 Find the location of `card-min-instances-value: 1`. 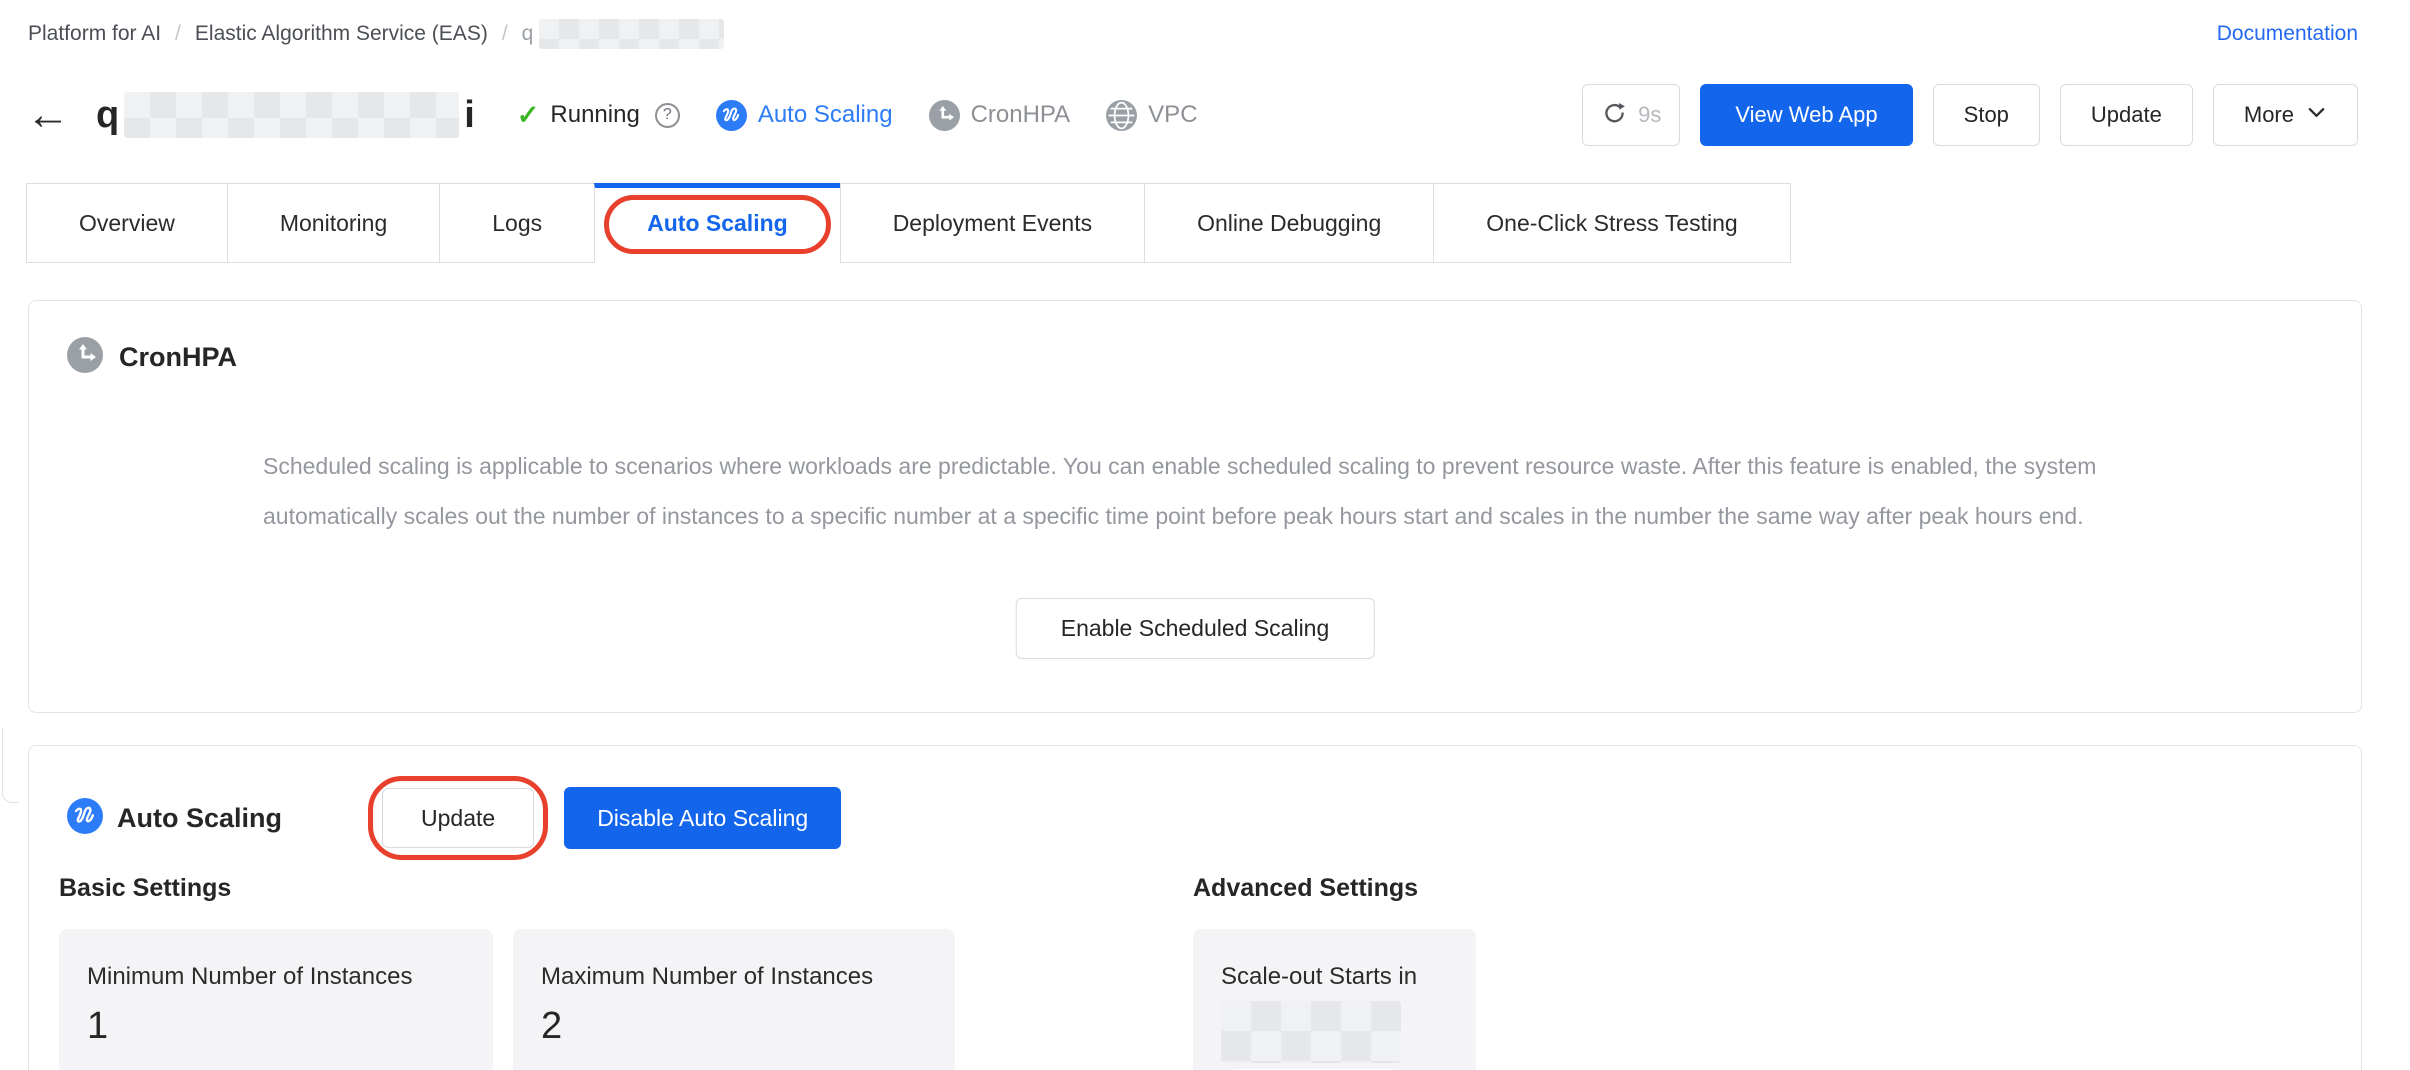

card-min-instances-value: 1 is located at coordinates (98, 1026).